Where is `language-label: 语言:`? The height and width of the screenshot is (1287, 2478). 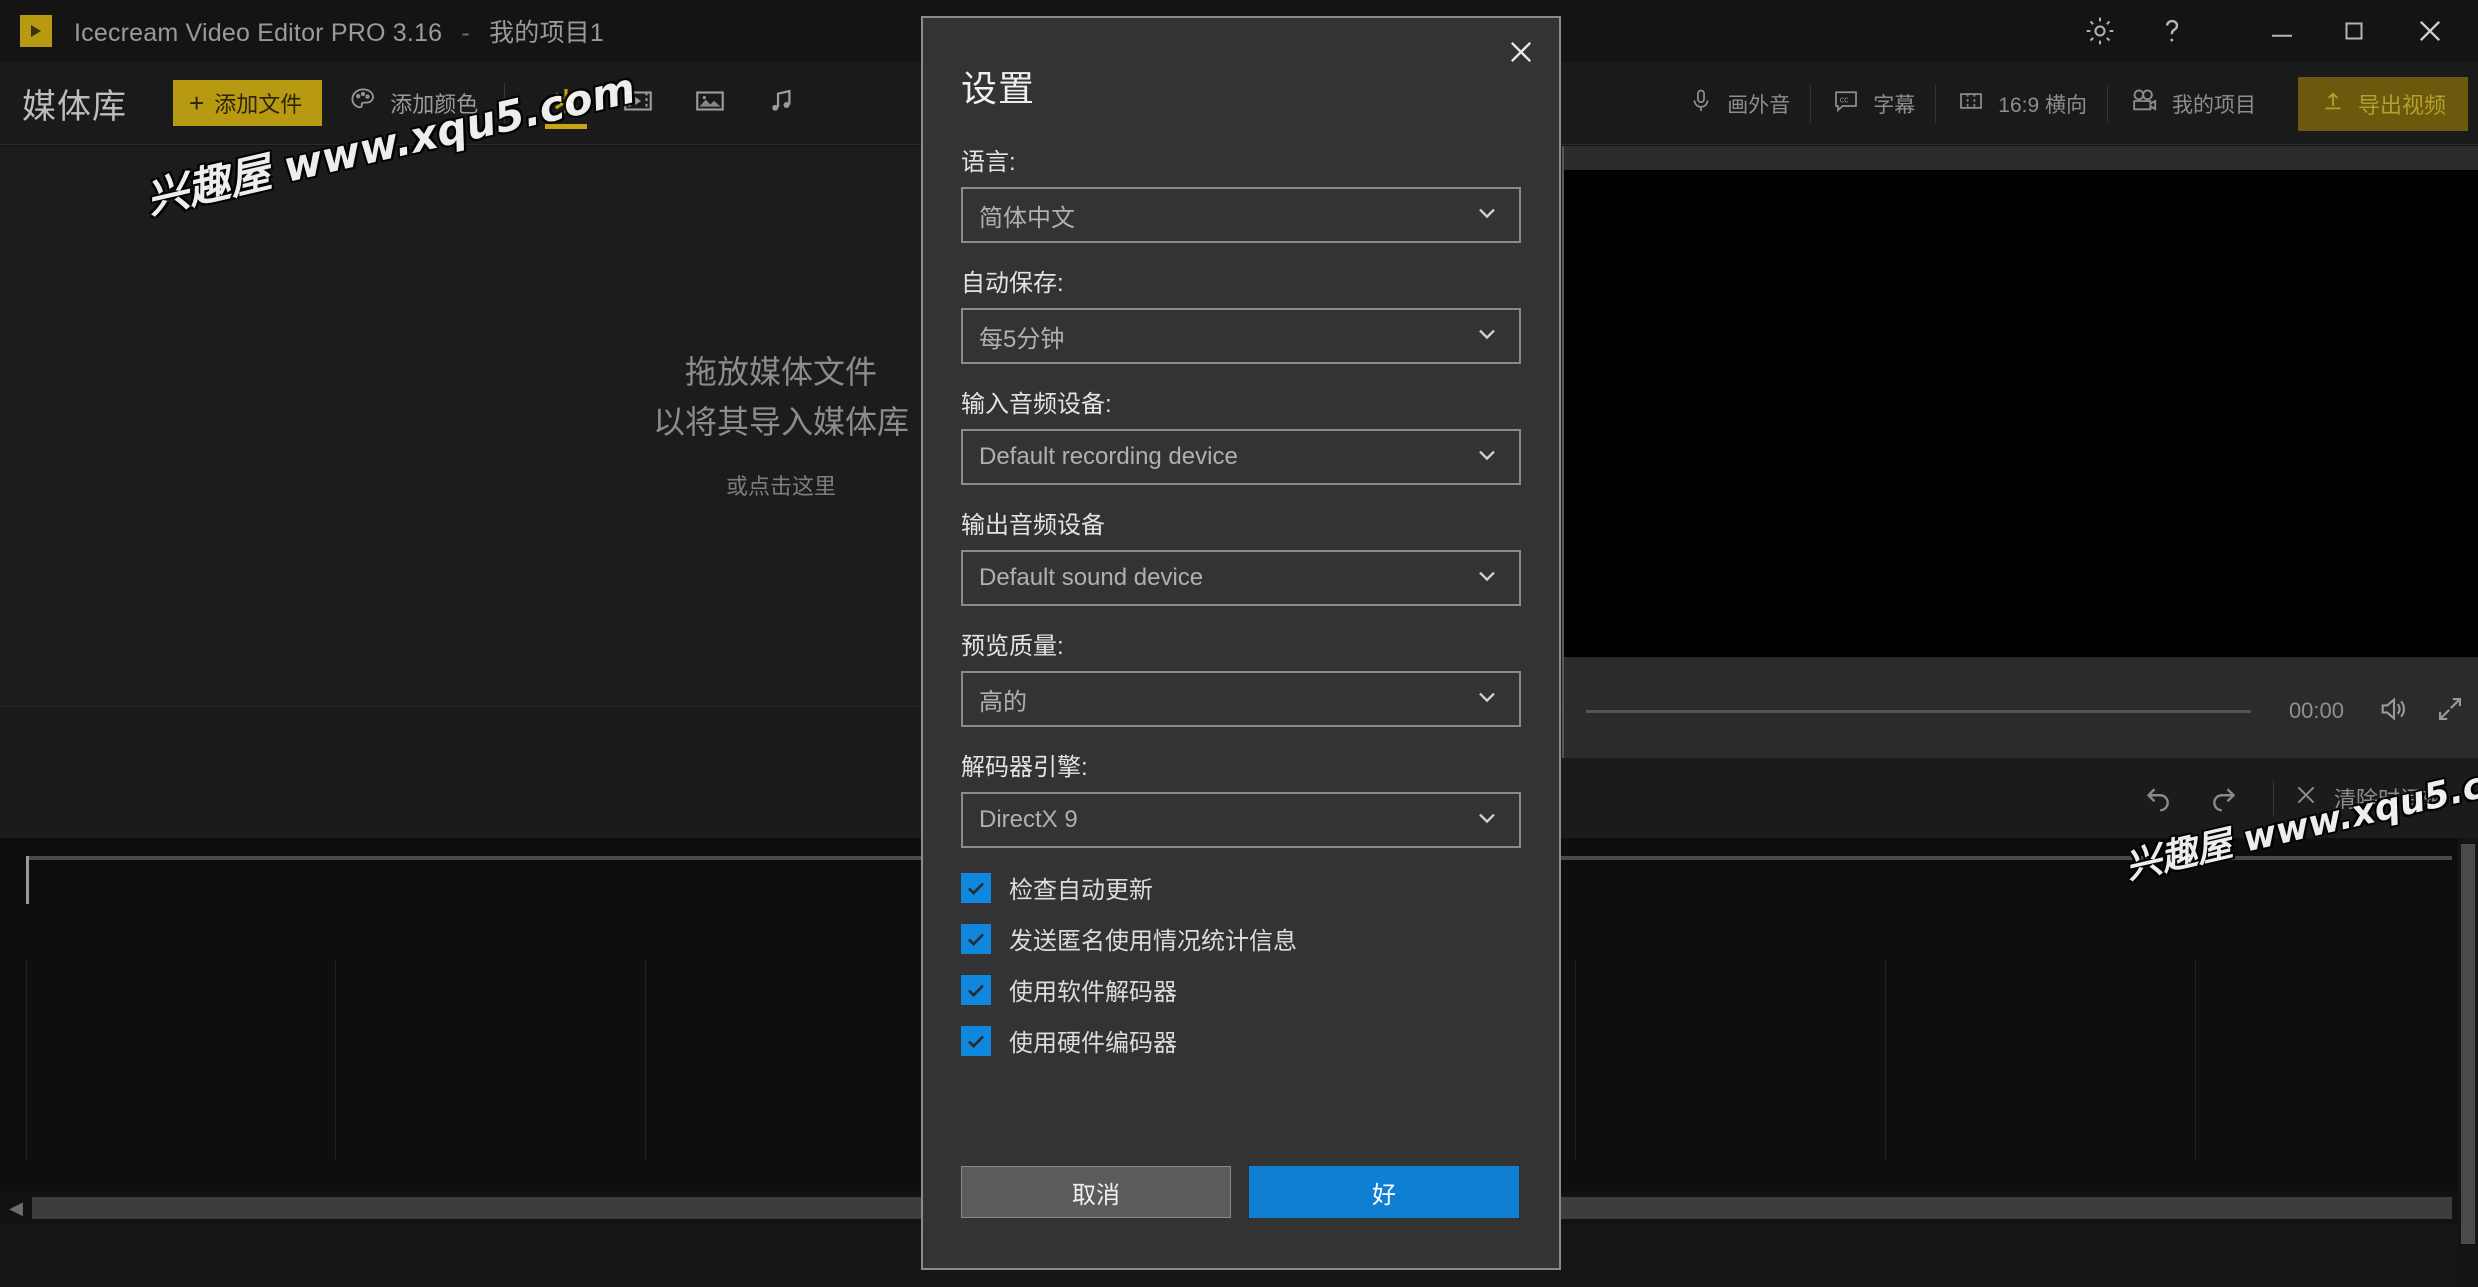
language-label: 语言: is located at coordinates (988, 162).